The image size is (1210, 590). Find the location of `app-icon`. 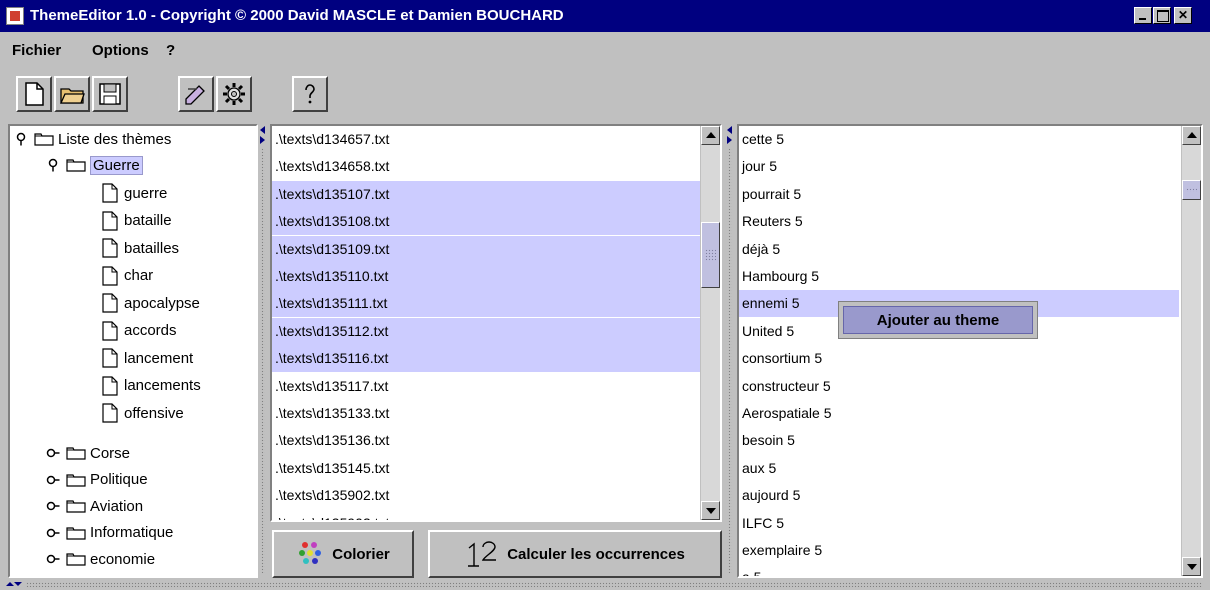

app-icon is located at coordinates (15, 16).